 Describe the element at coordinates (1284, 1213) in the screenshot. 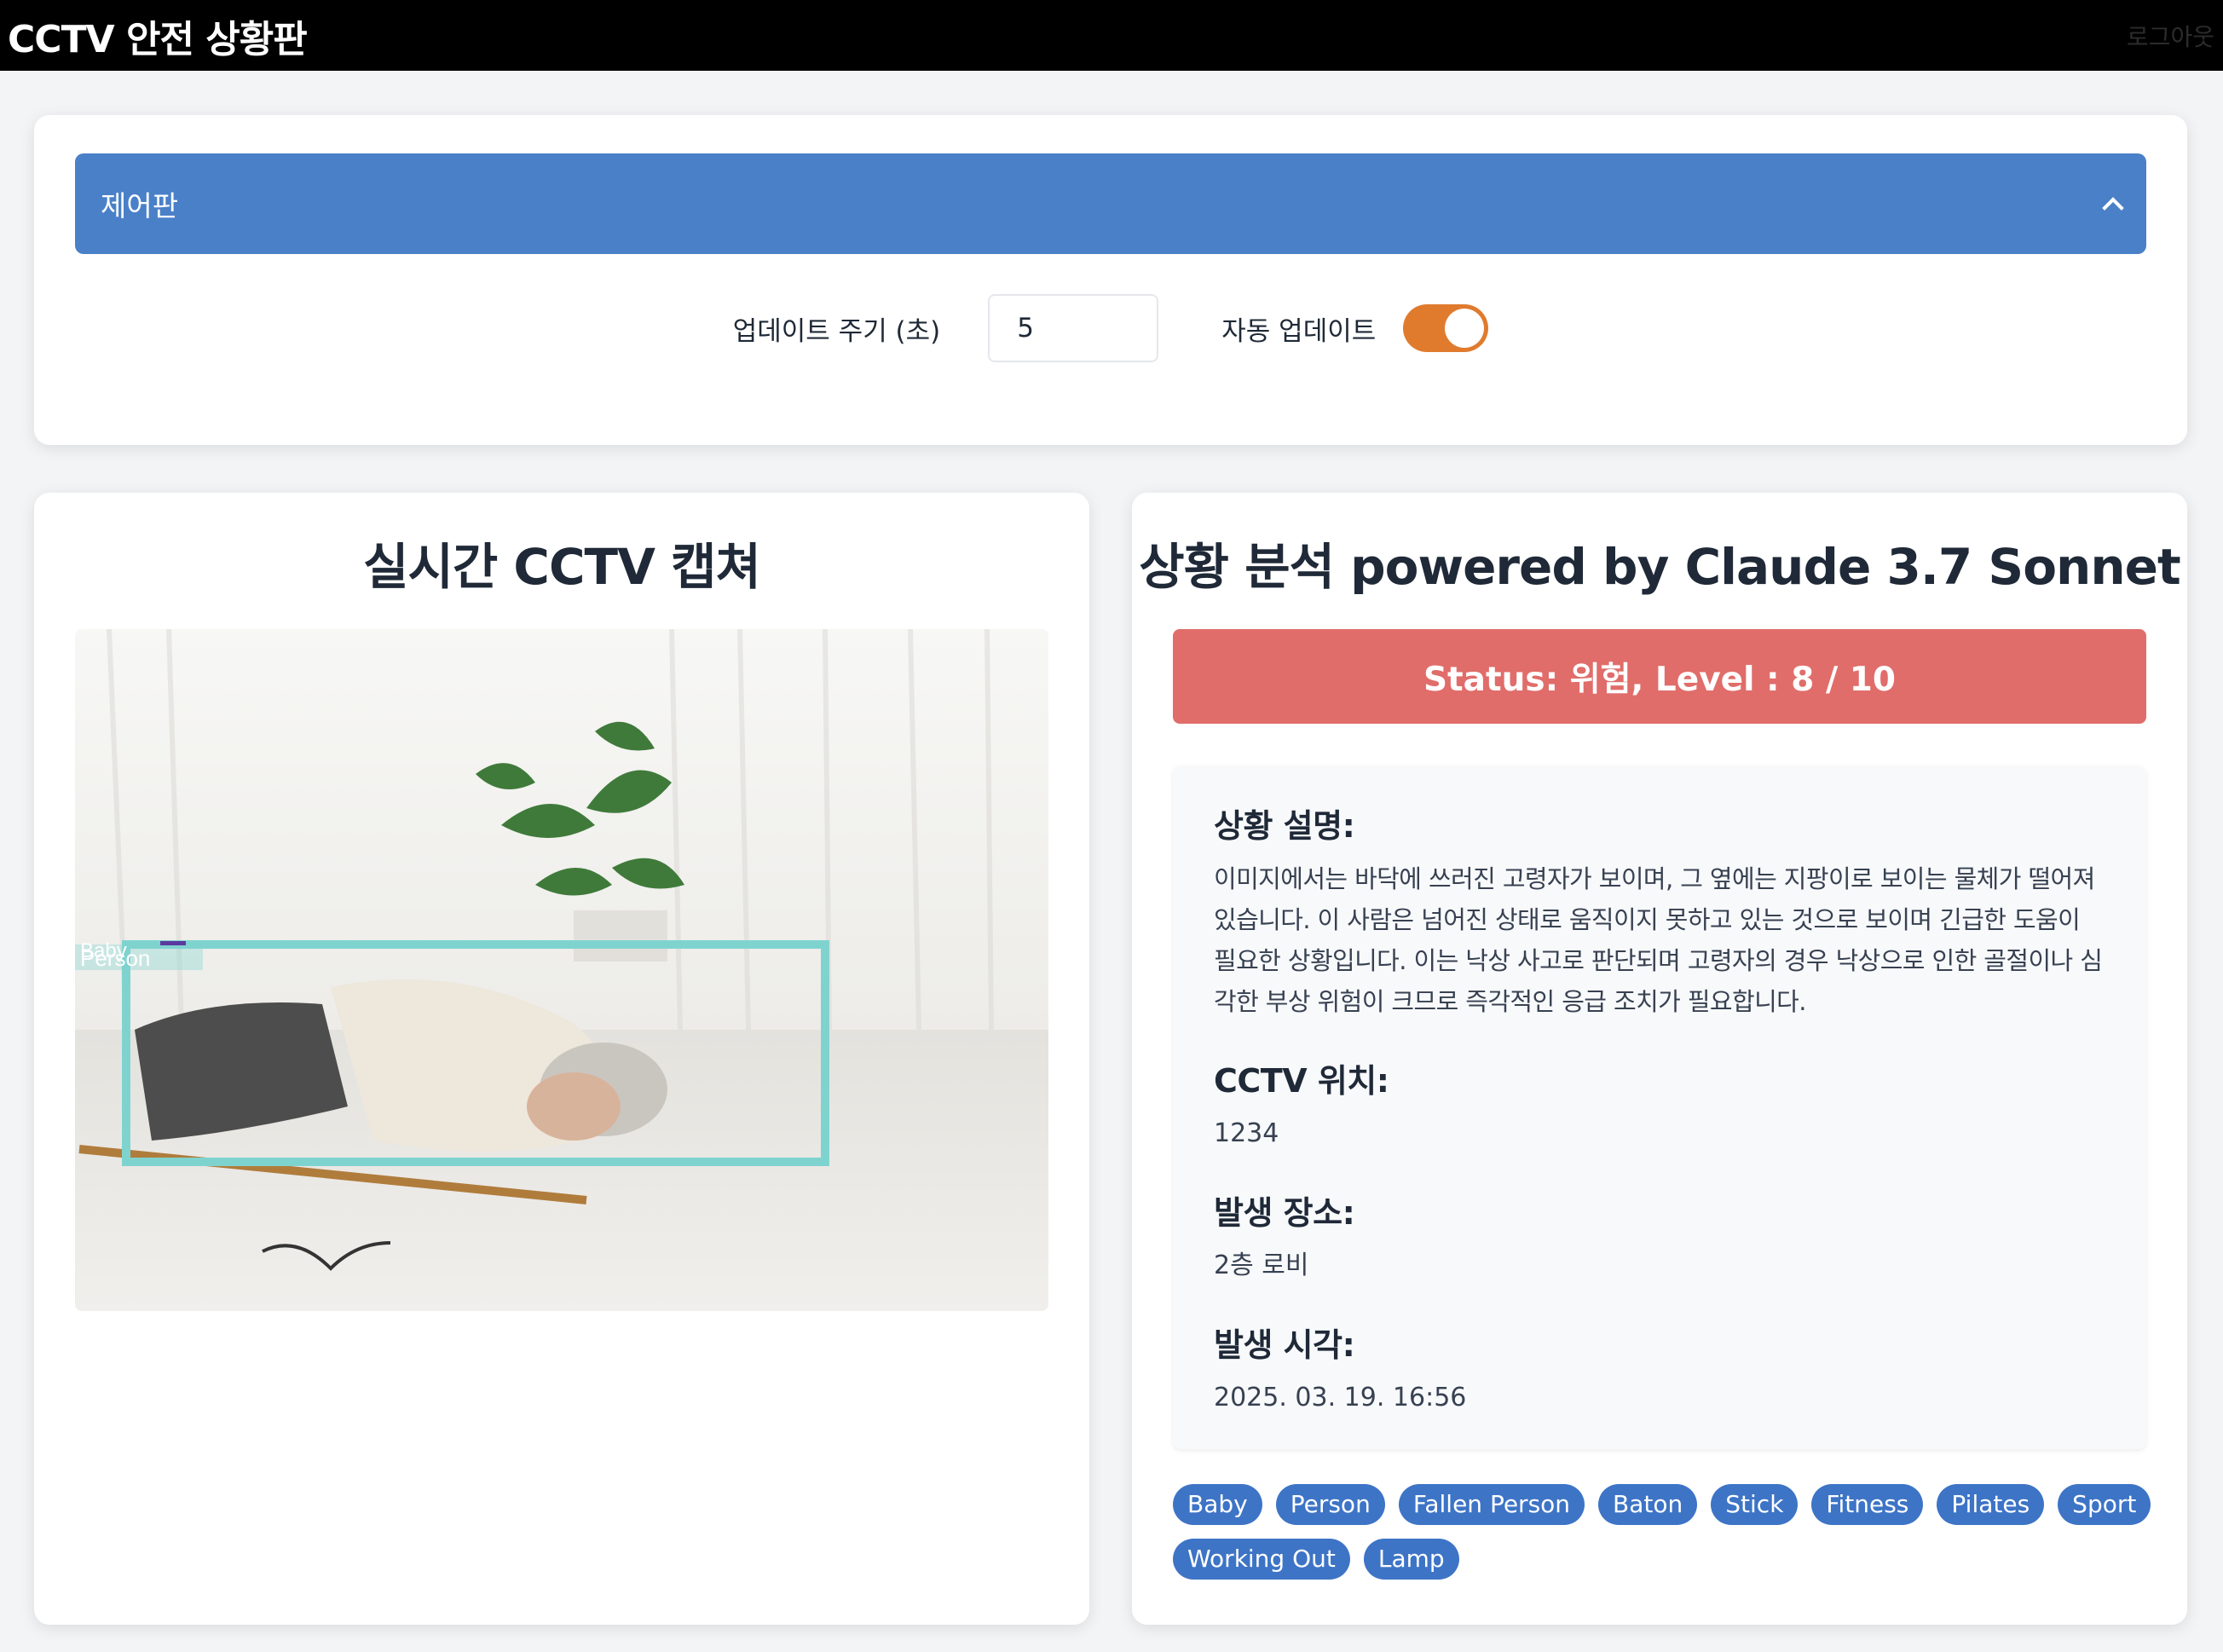

I see `place-heading: 발생 장소:` at that location.